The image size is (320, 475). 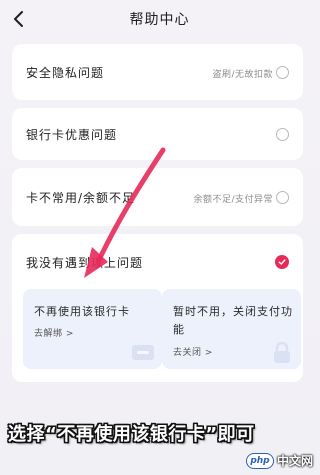 I want to click on option-disable-payment: 暂时不用，关闭支付功能 去关闭 >, so click(x=231, y=329).